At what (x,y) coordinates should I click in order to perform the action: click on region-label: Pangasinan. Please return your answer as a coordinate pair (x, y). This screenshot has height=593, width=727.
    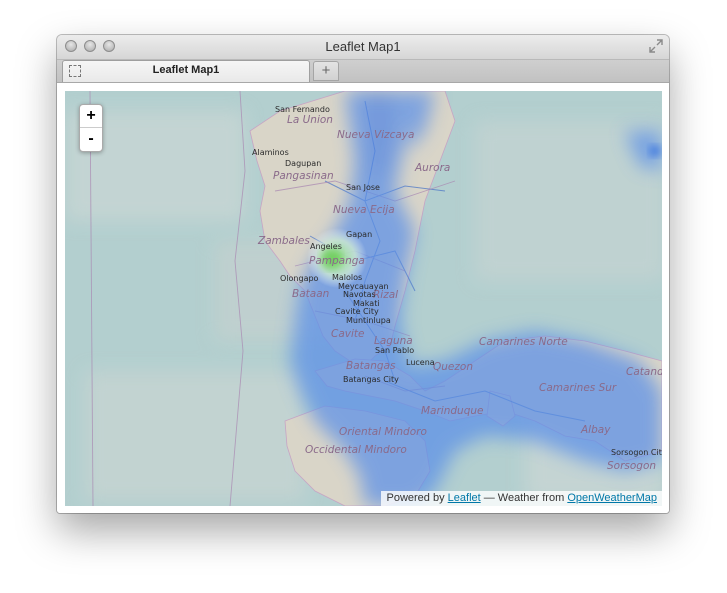
    Looking at the image, I should click on (303, 176).